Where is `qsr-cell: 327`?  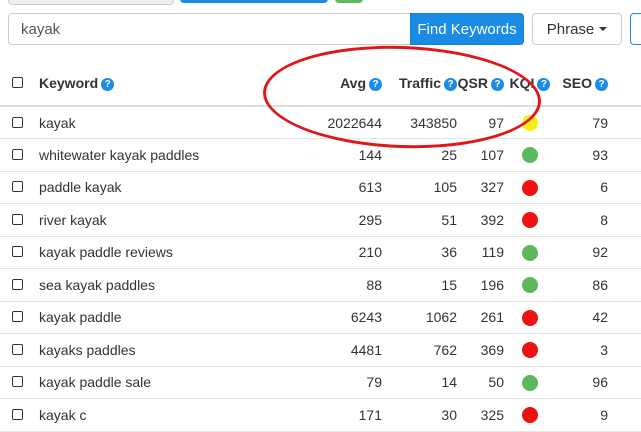 qsr-cell: 327 is located at coordinates (492, 187).